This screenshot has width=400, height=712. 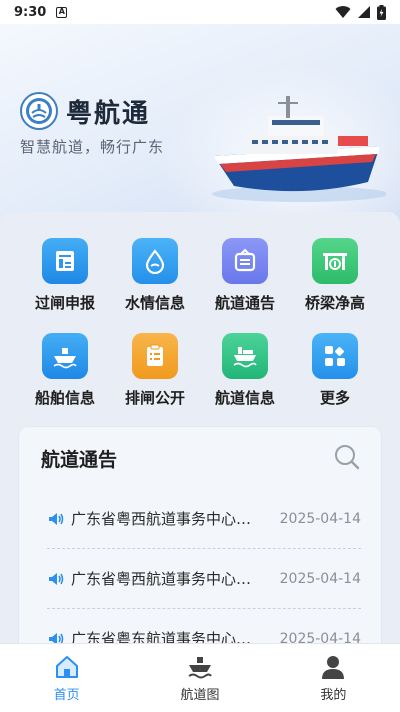 What do you see at coordinates (334, 303) in the screenshot?
I see `quick-action-label: 桥梁净高` at bounding box center [334, 303].